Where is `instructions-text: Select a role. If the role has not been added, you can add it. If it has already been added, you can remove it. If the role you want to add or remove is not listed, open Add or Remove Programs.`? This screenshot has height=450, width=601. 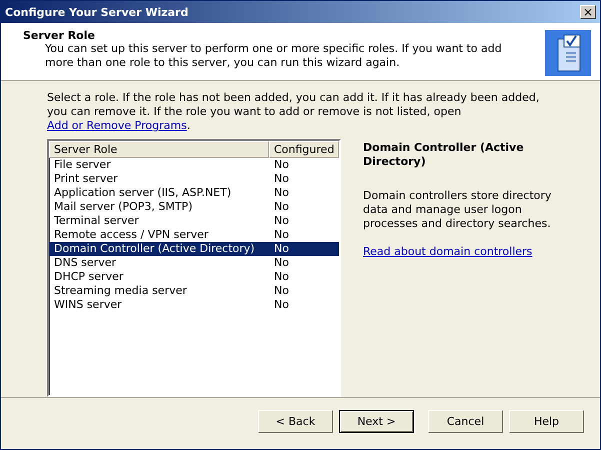 instructions-text: Select a role. If the role has not been added, you can add it. If it has already been added, you can remove it. If the role you want to add or remove is not listed, open Add or Remove Programs. is located at coordinates (293, 112).